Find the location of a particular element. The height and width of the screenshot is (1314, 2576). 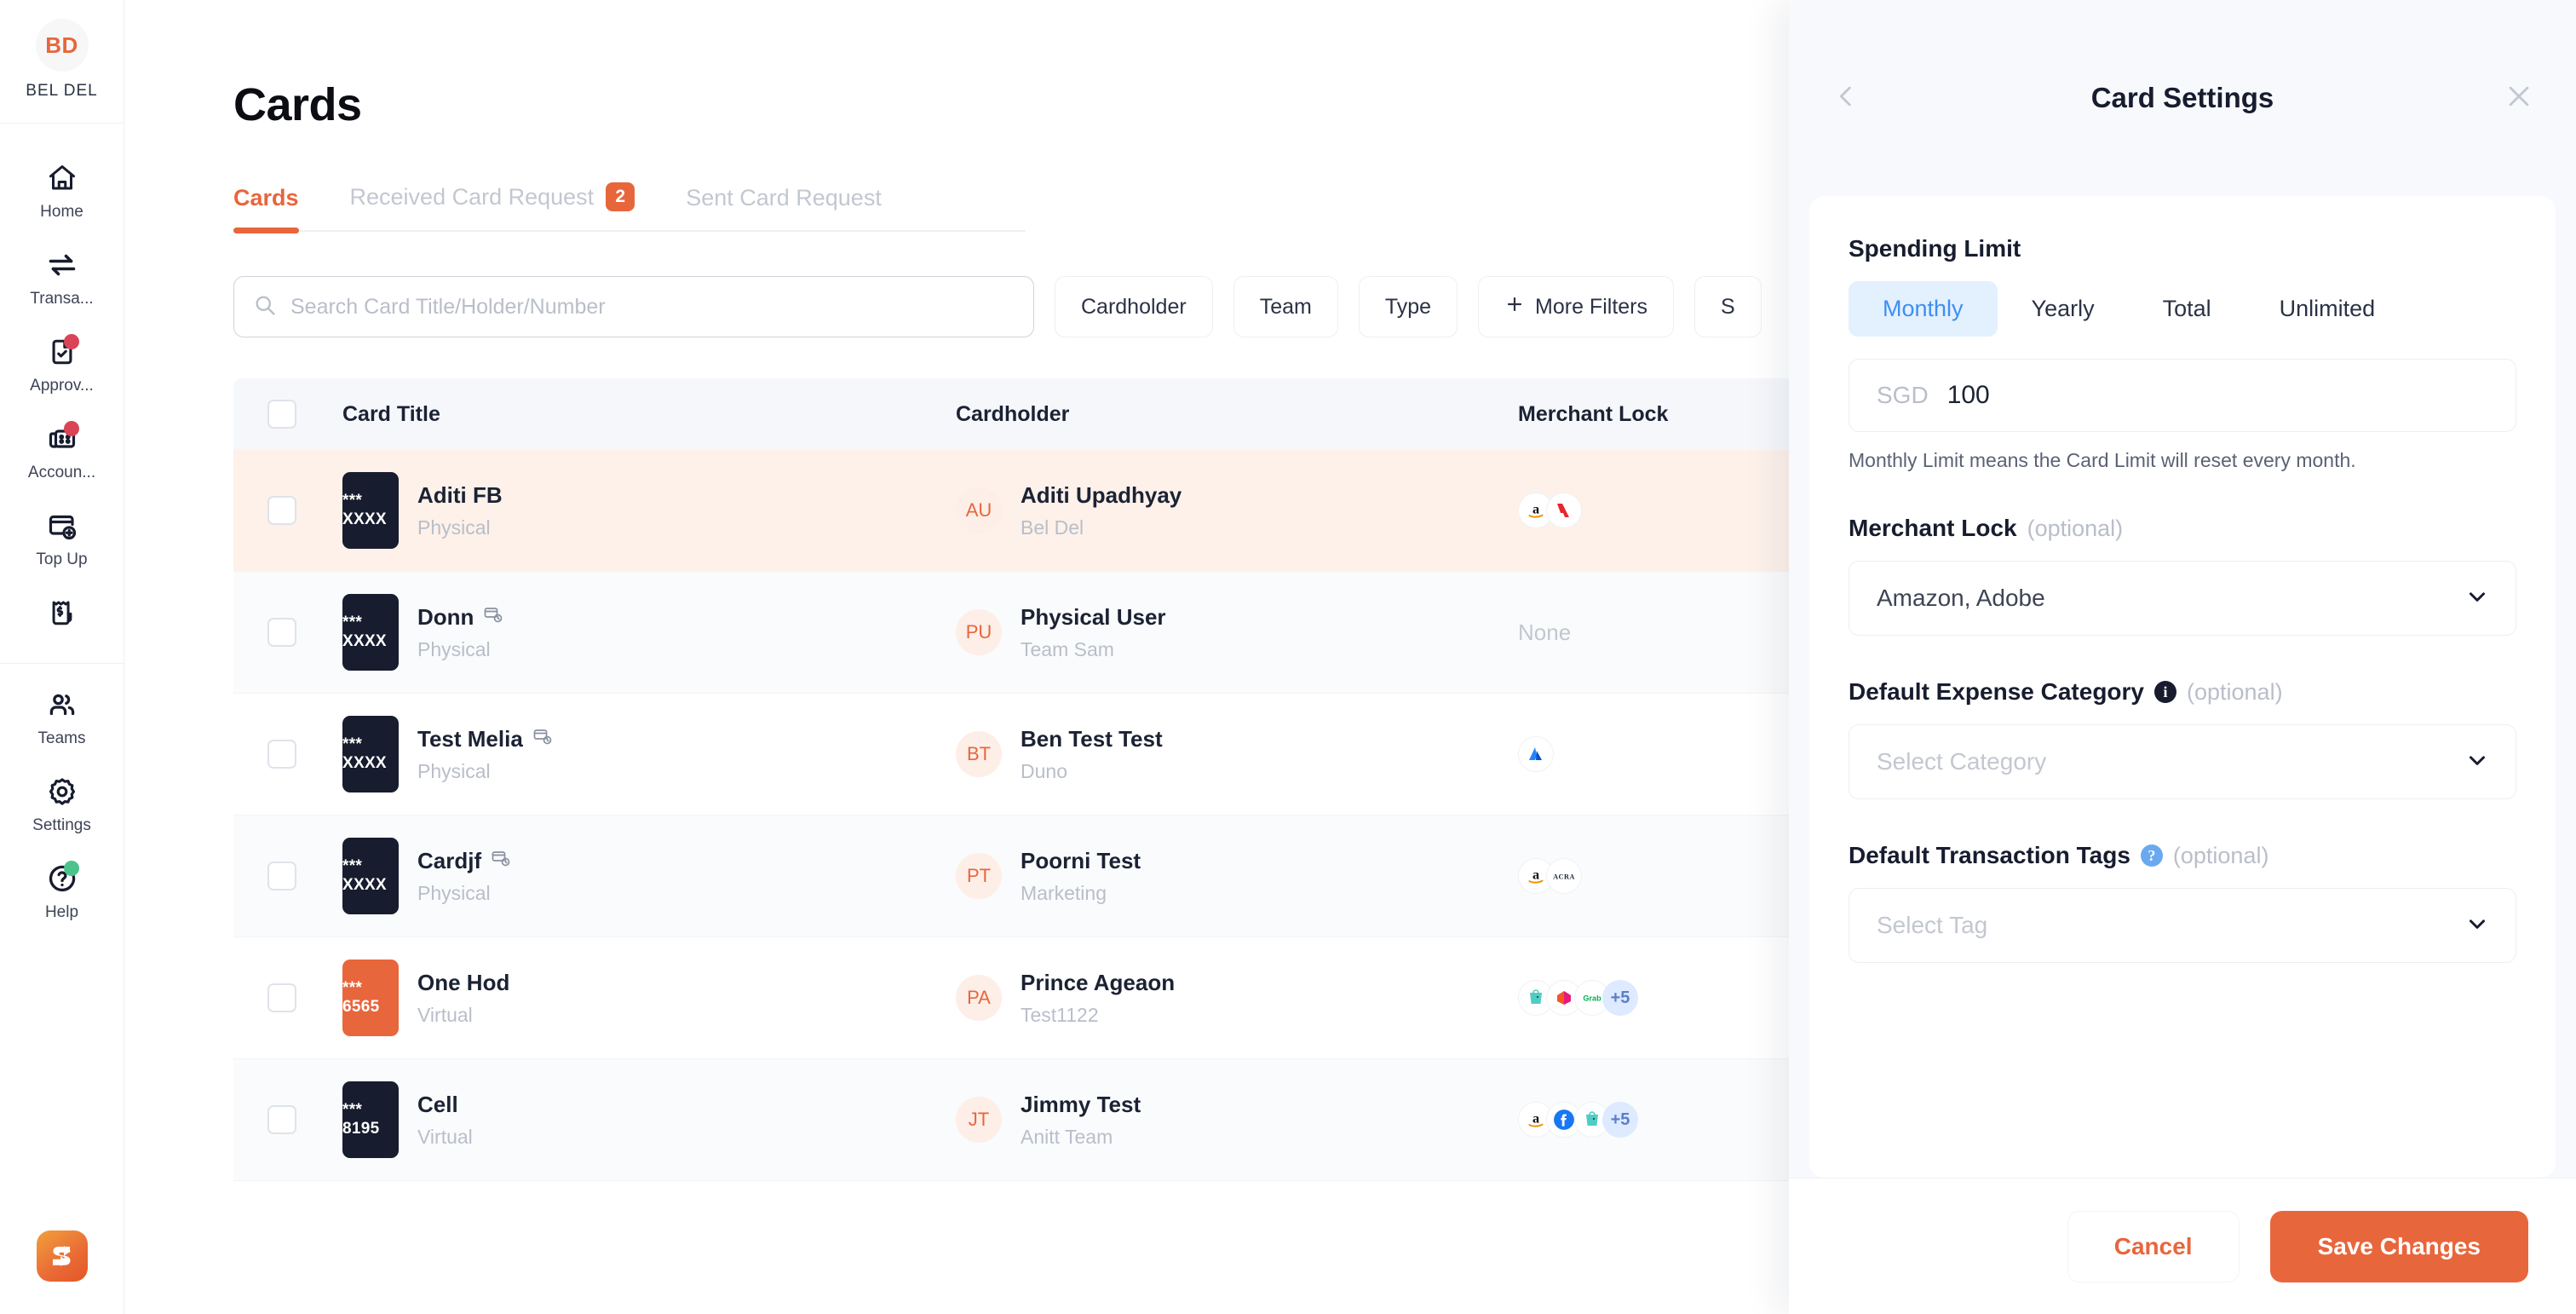

spenmo-s-logo is located at coordinates (62, 1256).